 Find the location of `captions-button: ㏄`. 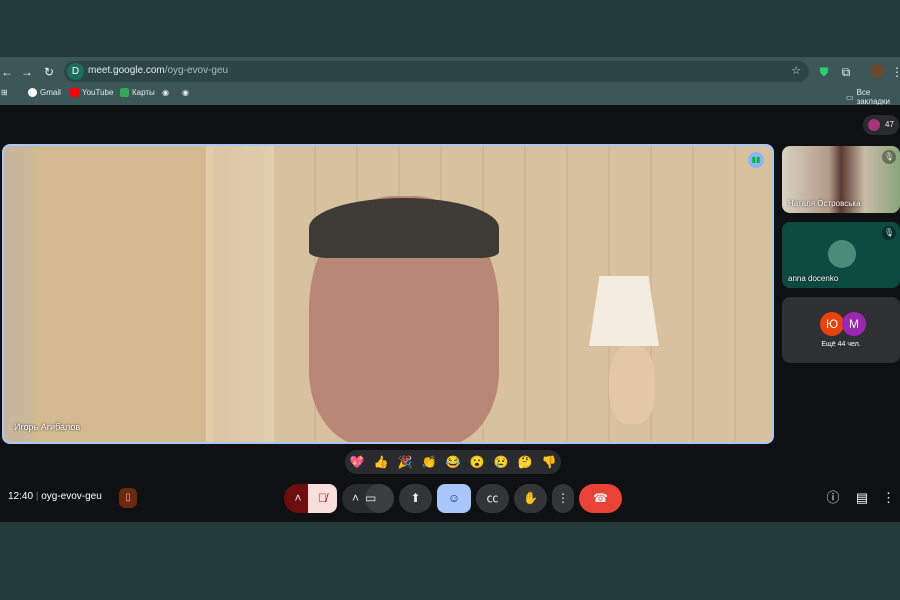

captions-button: ㏄ is located at coordinates (492, 498).